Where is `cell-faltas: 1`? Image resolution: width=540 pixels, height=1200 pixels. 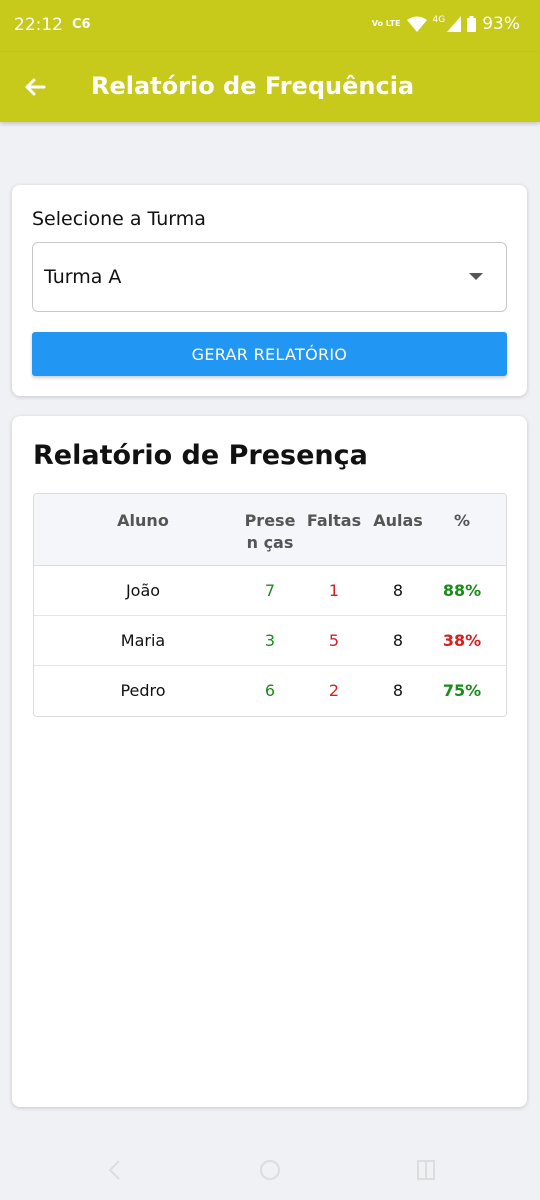 cell-faltas: 1 is located at coordinates (334, 590).